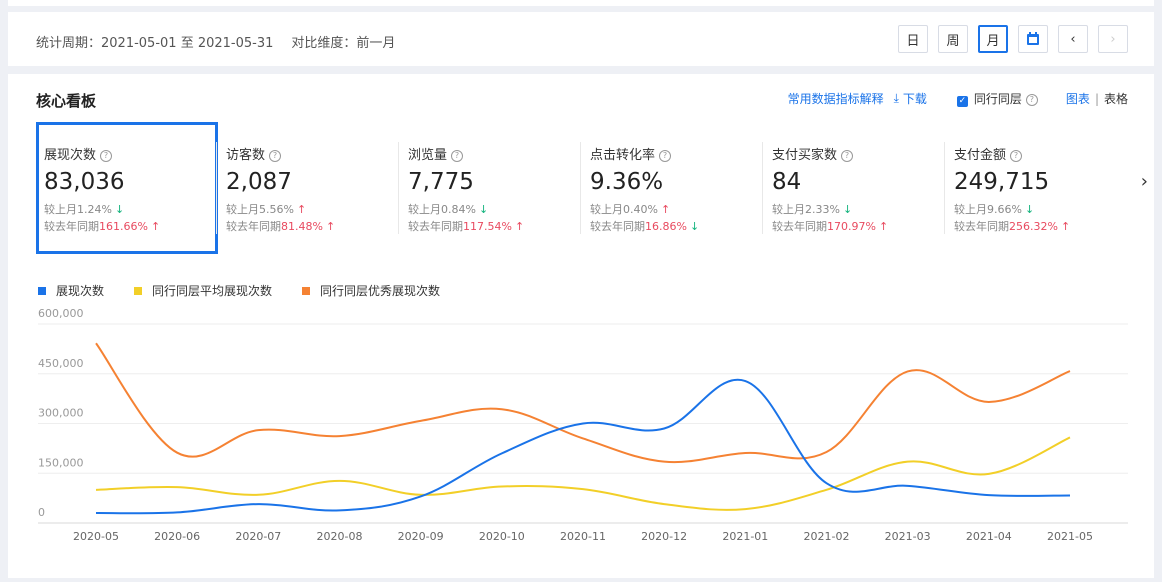 Image resolution: width=1162 pixels, height=582 pixels. Describe the element at coordinates (340, 536) in the screenshot. I see `x-tick-label: 2020-08` at that location.